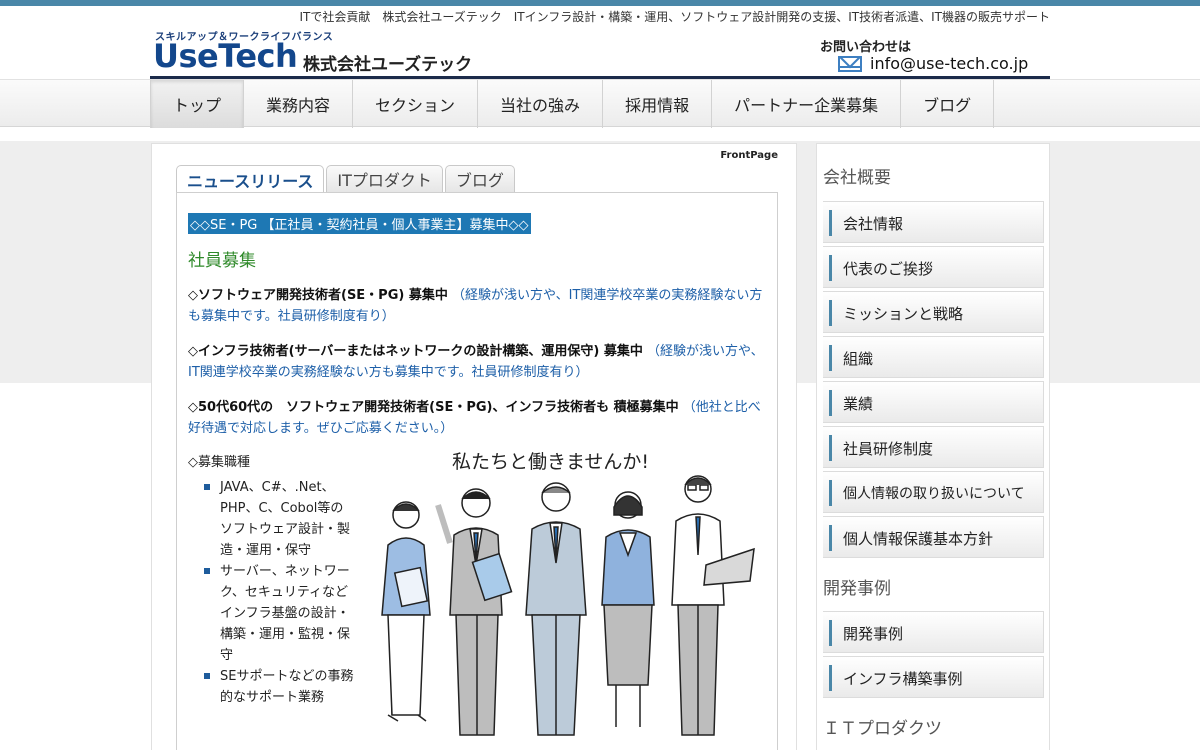 The image size is (1200, 750). Describe the element at coordinates (933, 357) in the screenshot. I see `sidebar-item-organization: 組織` at that location.